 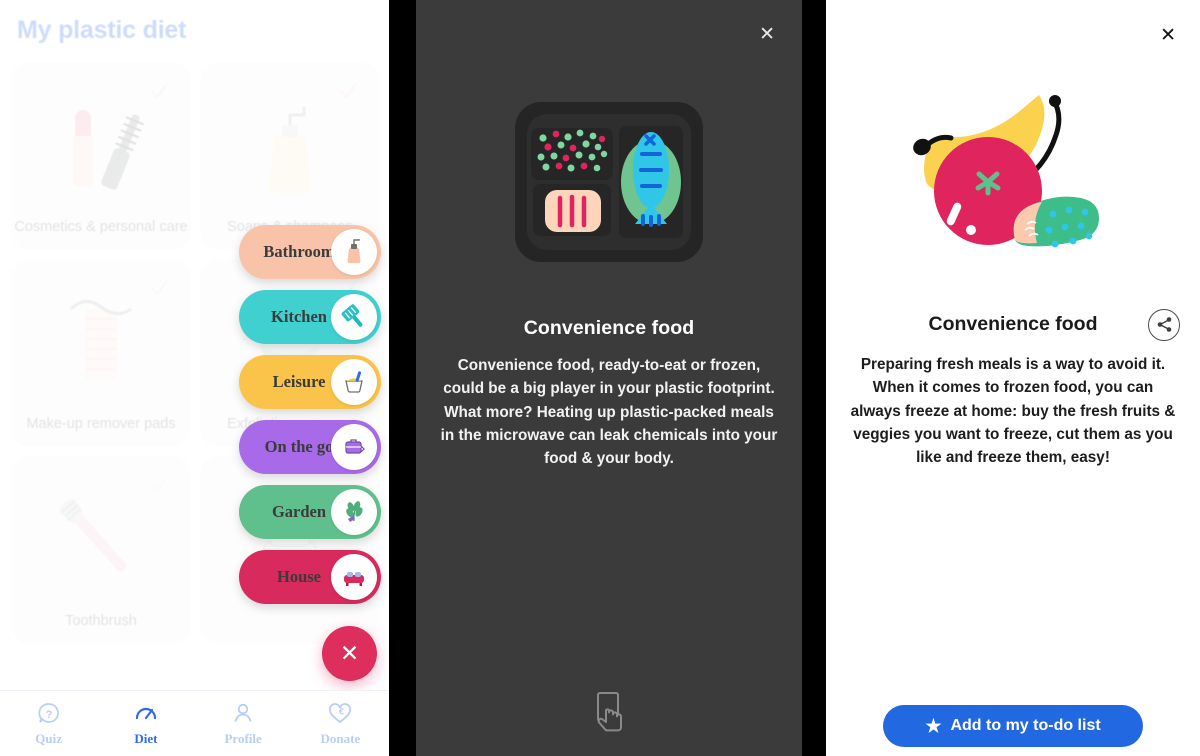 What do you see at coordinates (310, 317) in the screenshot?
I see `category-pill-kitchen: Kitchen` at bounding box center [310, 317].